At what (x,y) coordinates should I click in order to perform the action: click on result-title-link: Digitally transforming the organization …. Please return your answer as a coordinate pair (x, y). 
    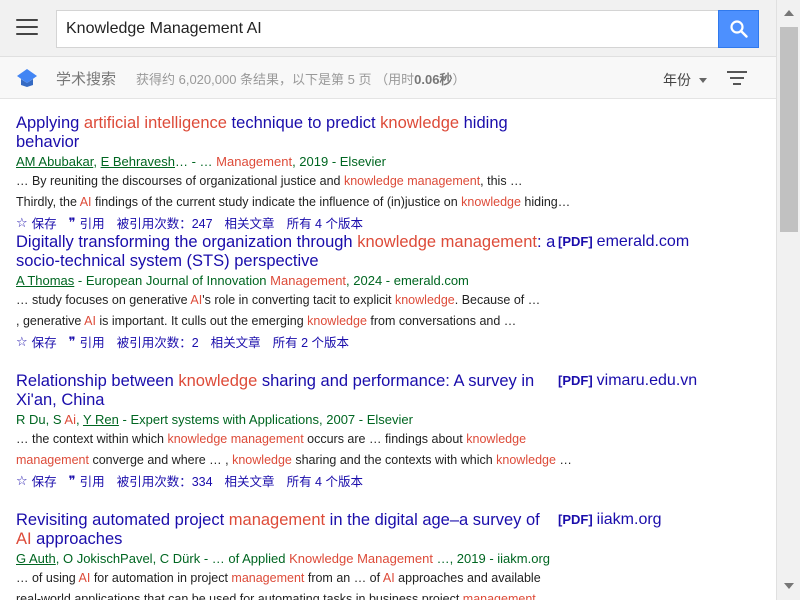
    Looking at the image, I should click on (286, 252).